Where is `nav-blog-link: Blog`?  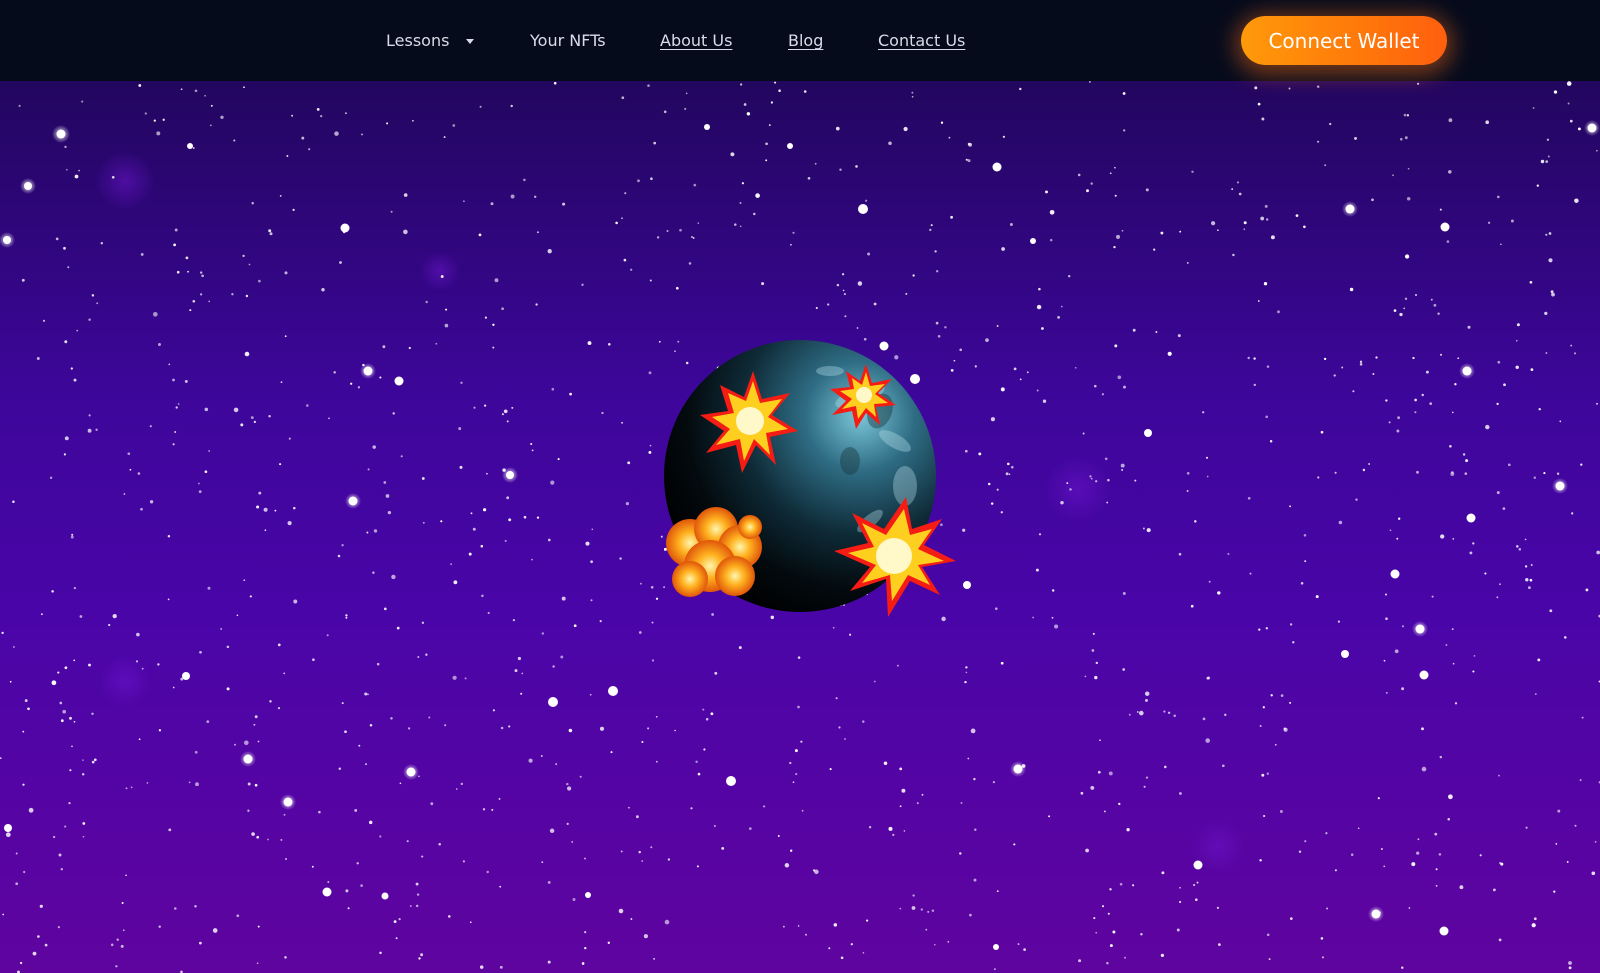 nav-blog-link: Blog is located at coordinates (805, 41).